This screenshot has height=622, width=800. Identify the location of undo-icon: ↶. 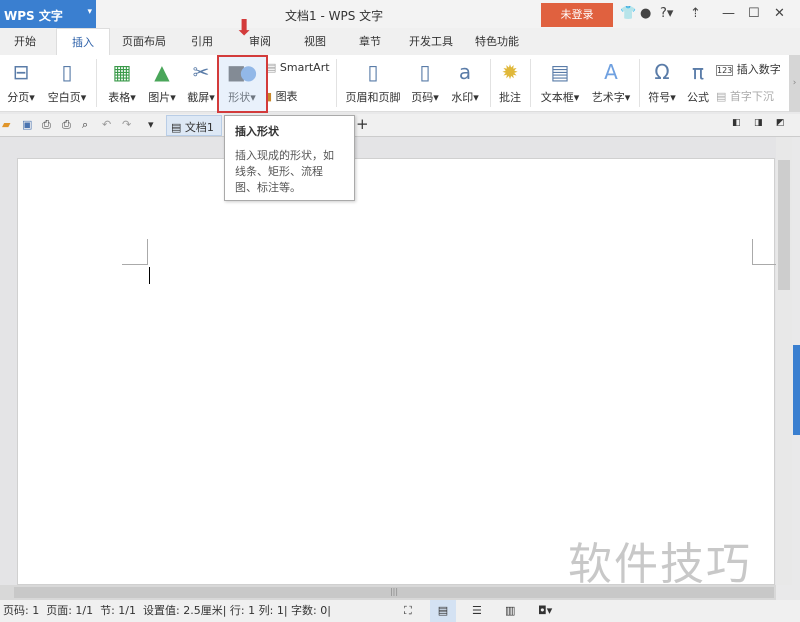
(106, 124).